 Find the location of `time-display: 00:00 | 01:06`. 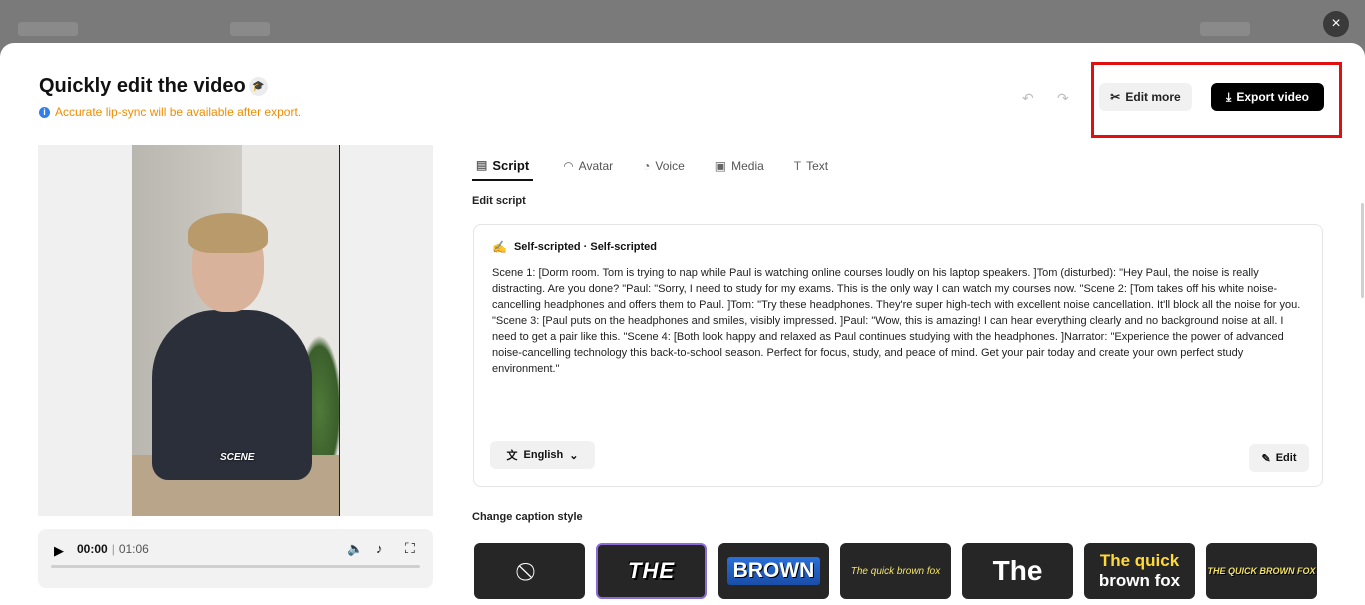

time-display: 00:00 | 01:06 is located at coordinates (113, 549).